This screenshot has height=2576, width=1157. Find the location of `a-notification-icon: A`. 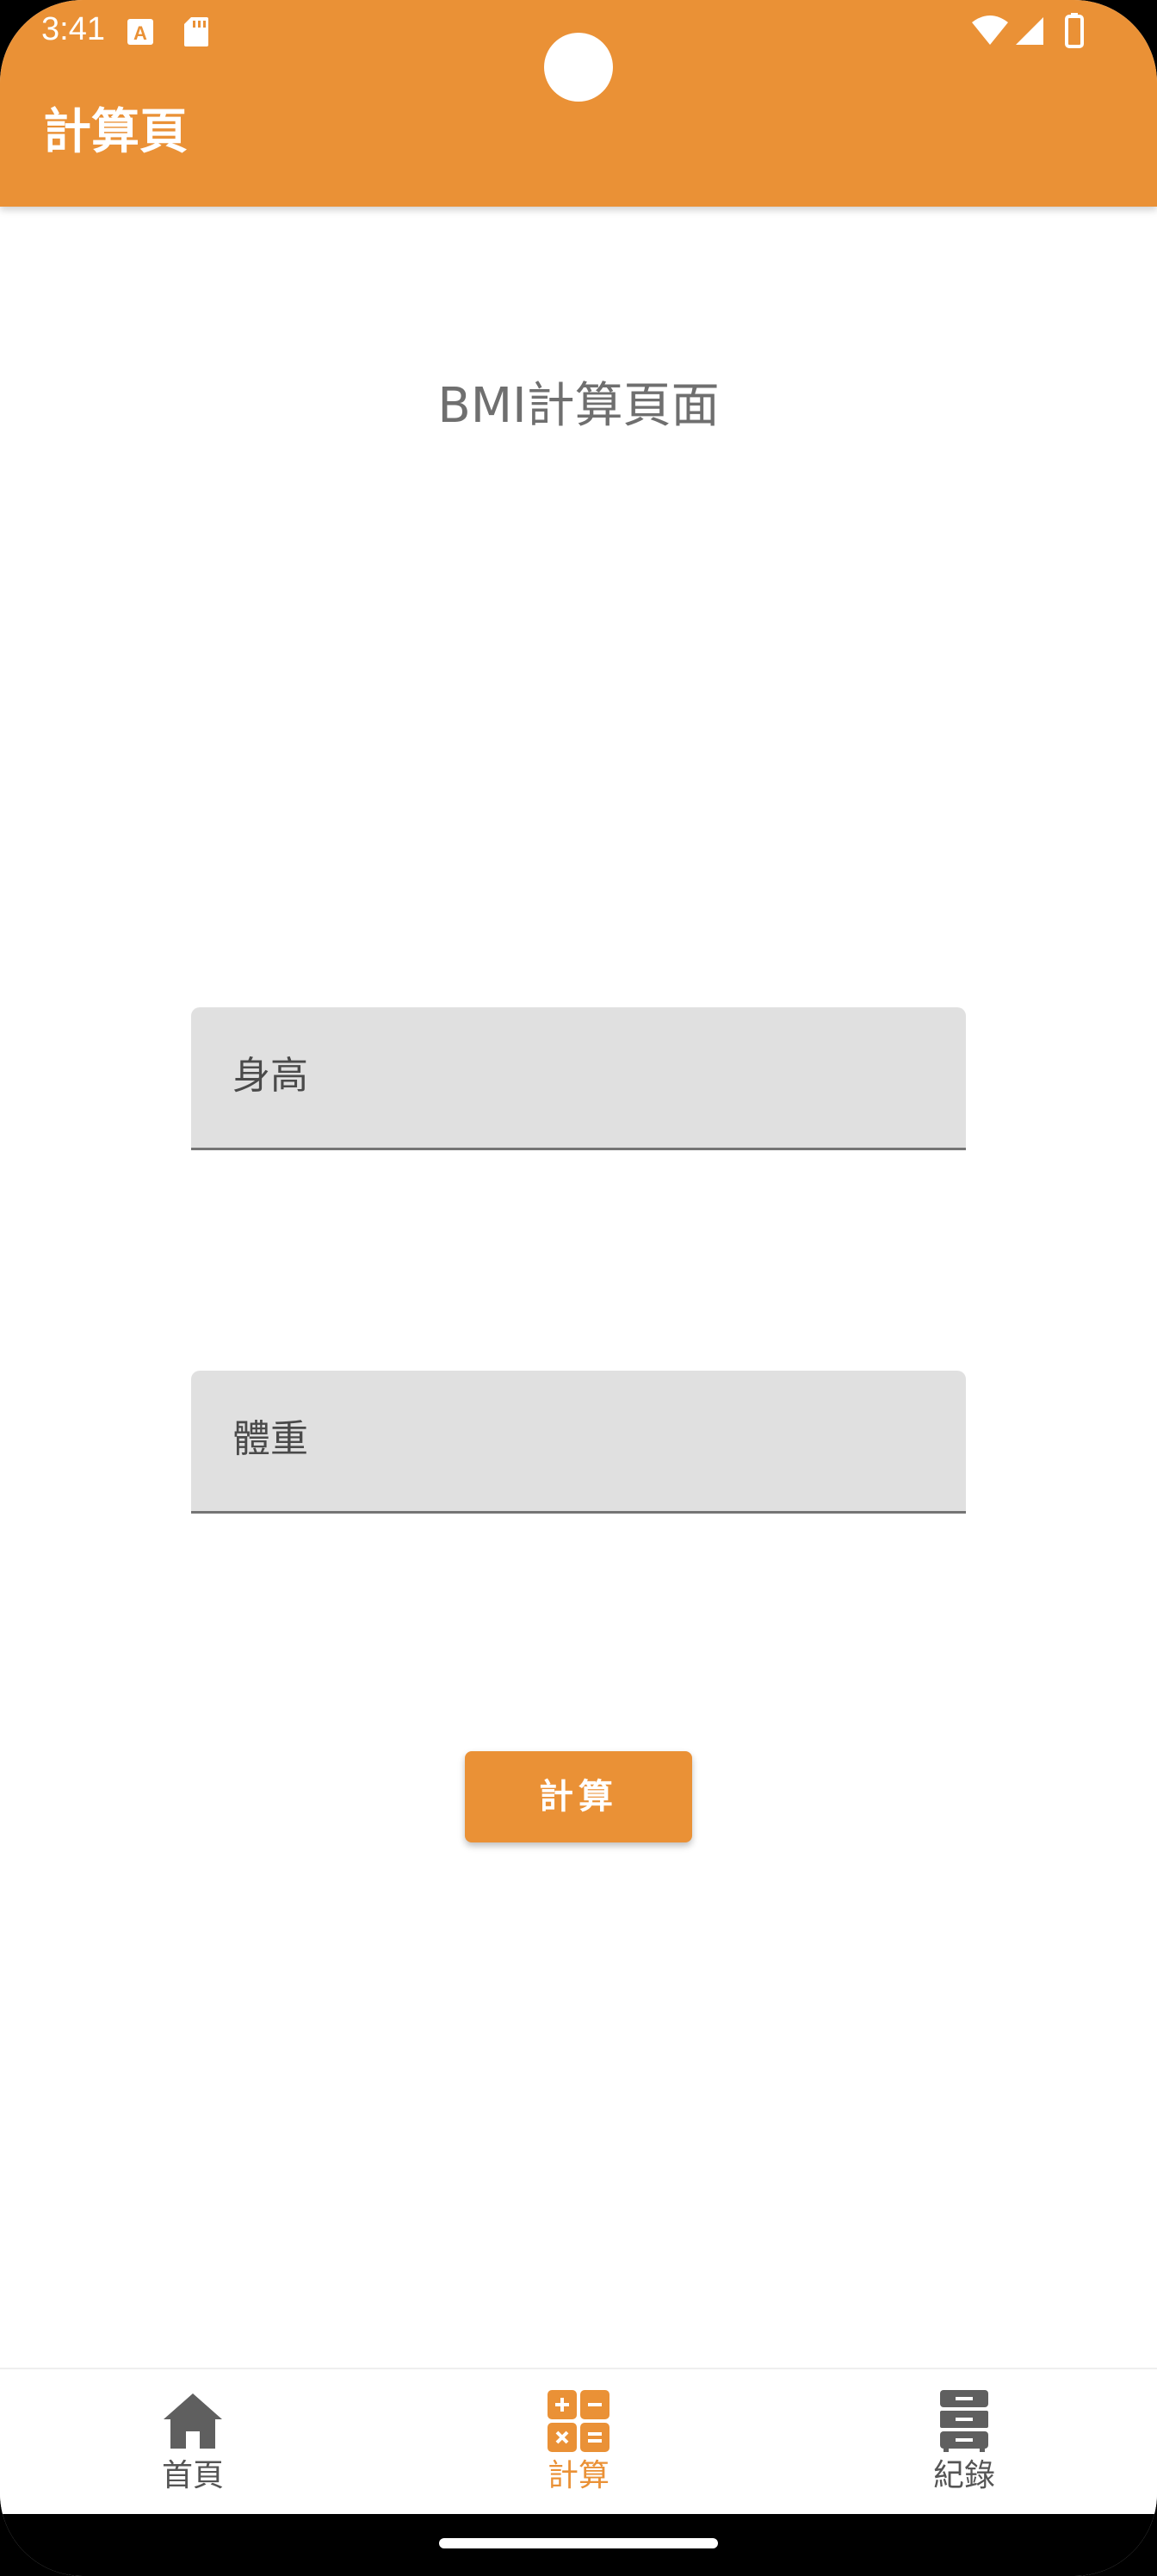

a-notification-icon: A is located at coordinates (140, 32).